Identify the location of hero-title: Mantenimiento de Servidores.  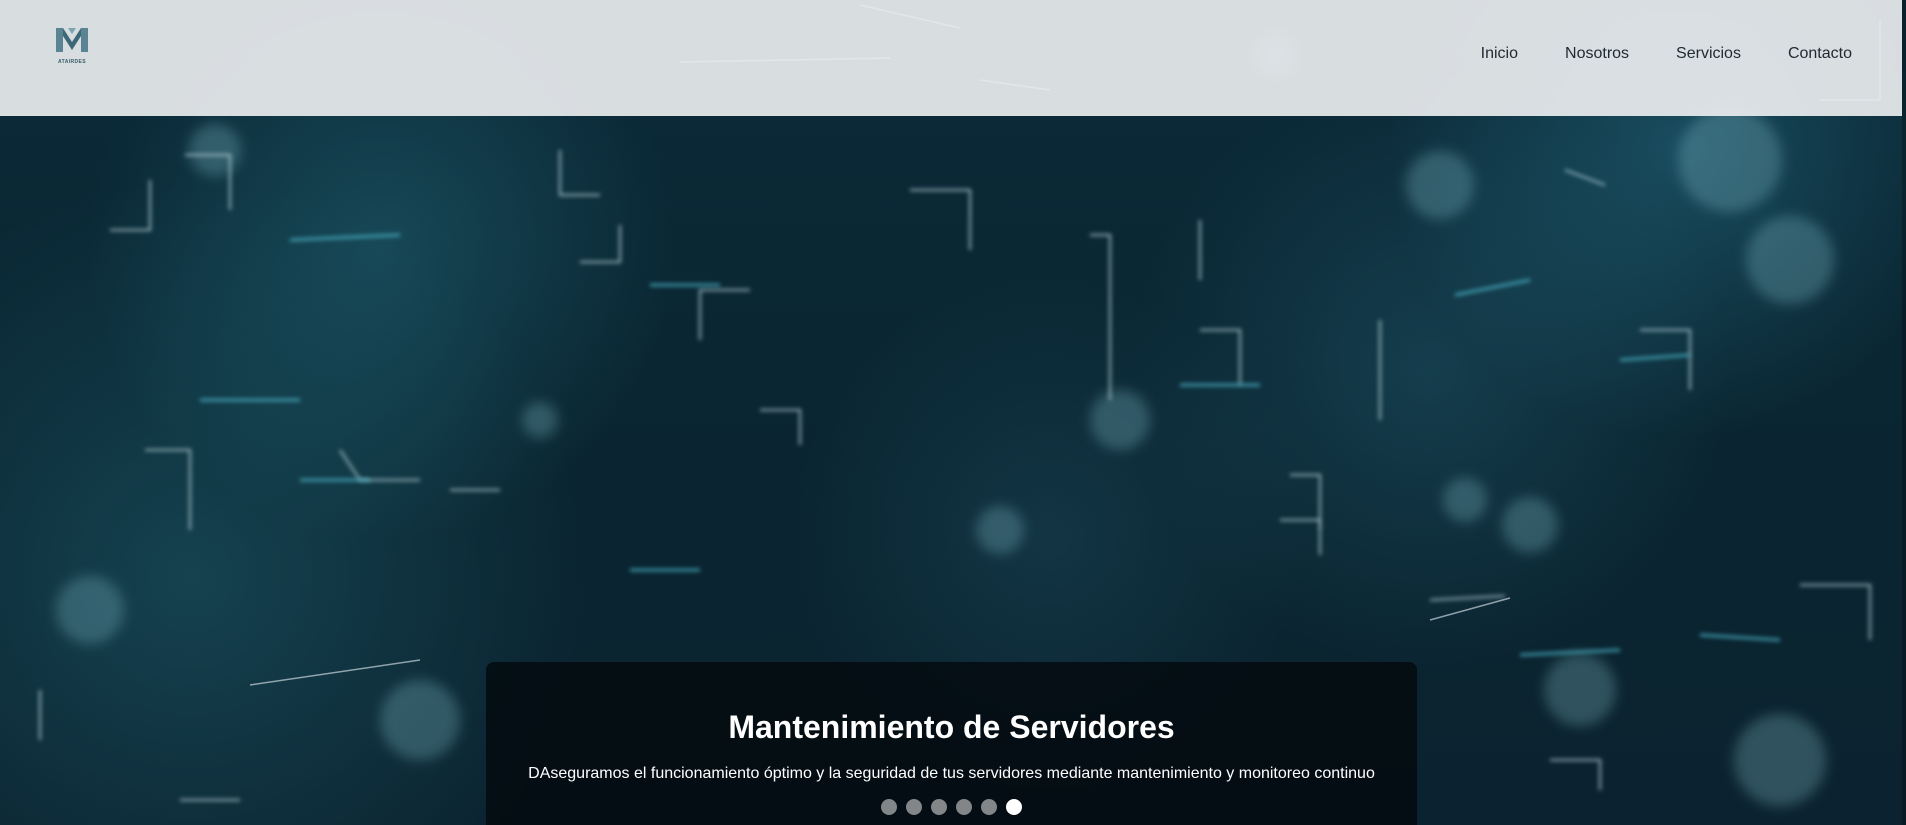
(951, 727).